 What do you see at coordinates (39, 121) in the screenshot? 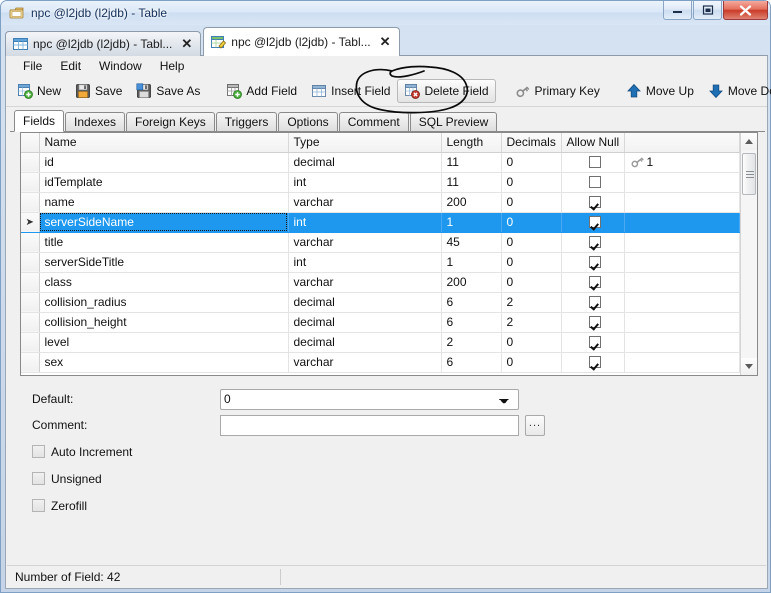
I see `tab-fields: Fields` at bounding box center [39, 121].